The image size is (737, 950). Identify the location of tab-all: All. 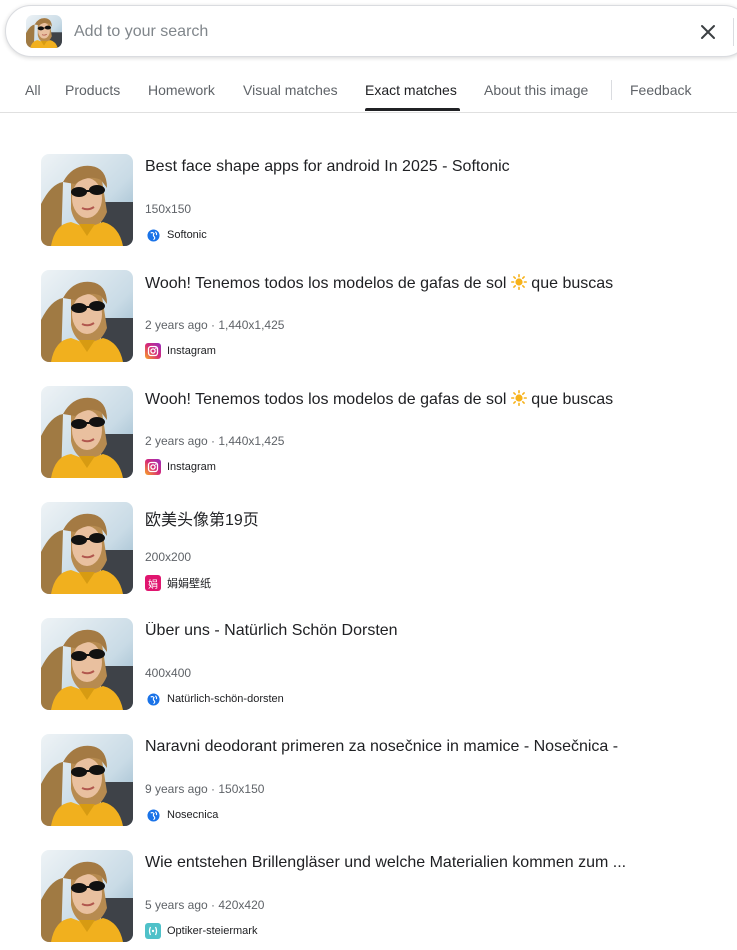
(33, 90).